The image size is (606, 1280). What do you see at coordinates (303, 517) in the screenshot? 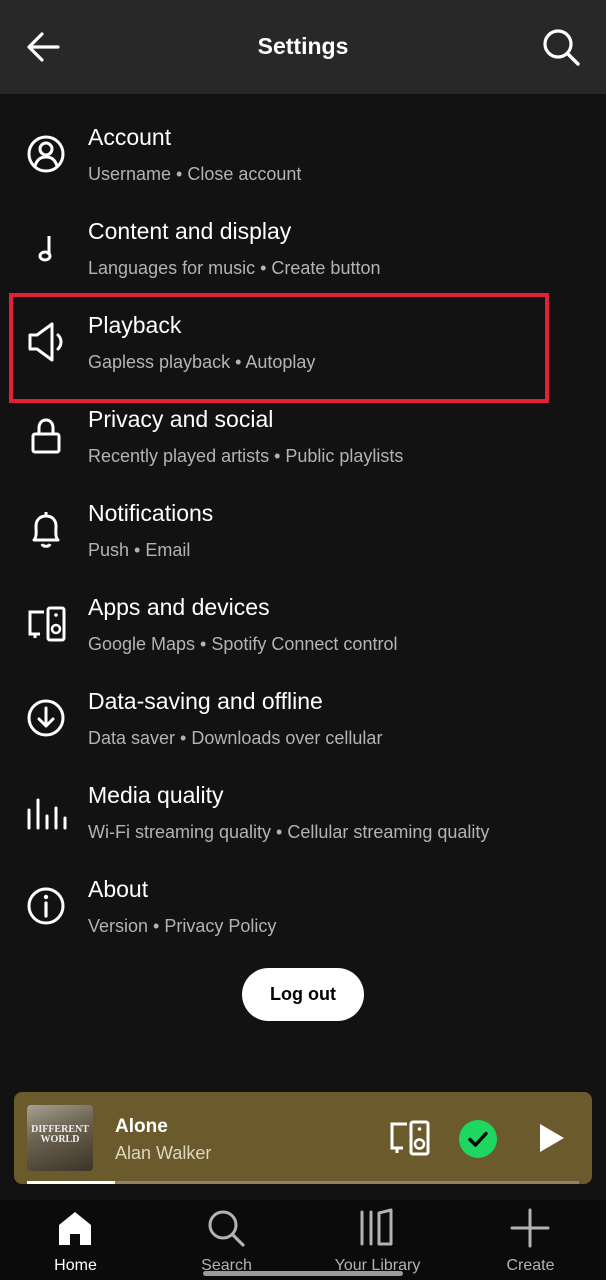
I see `settings-item-notifications: Notifications Push • Email` at bounding box center [303, 517].